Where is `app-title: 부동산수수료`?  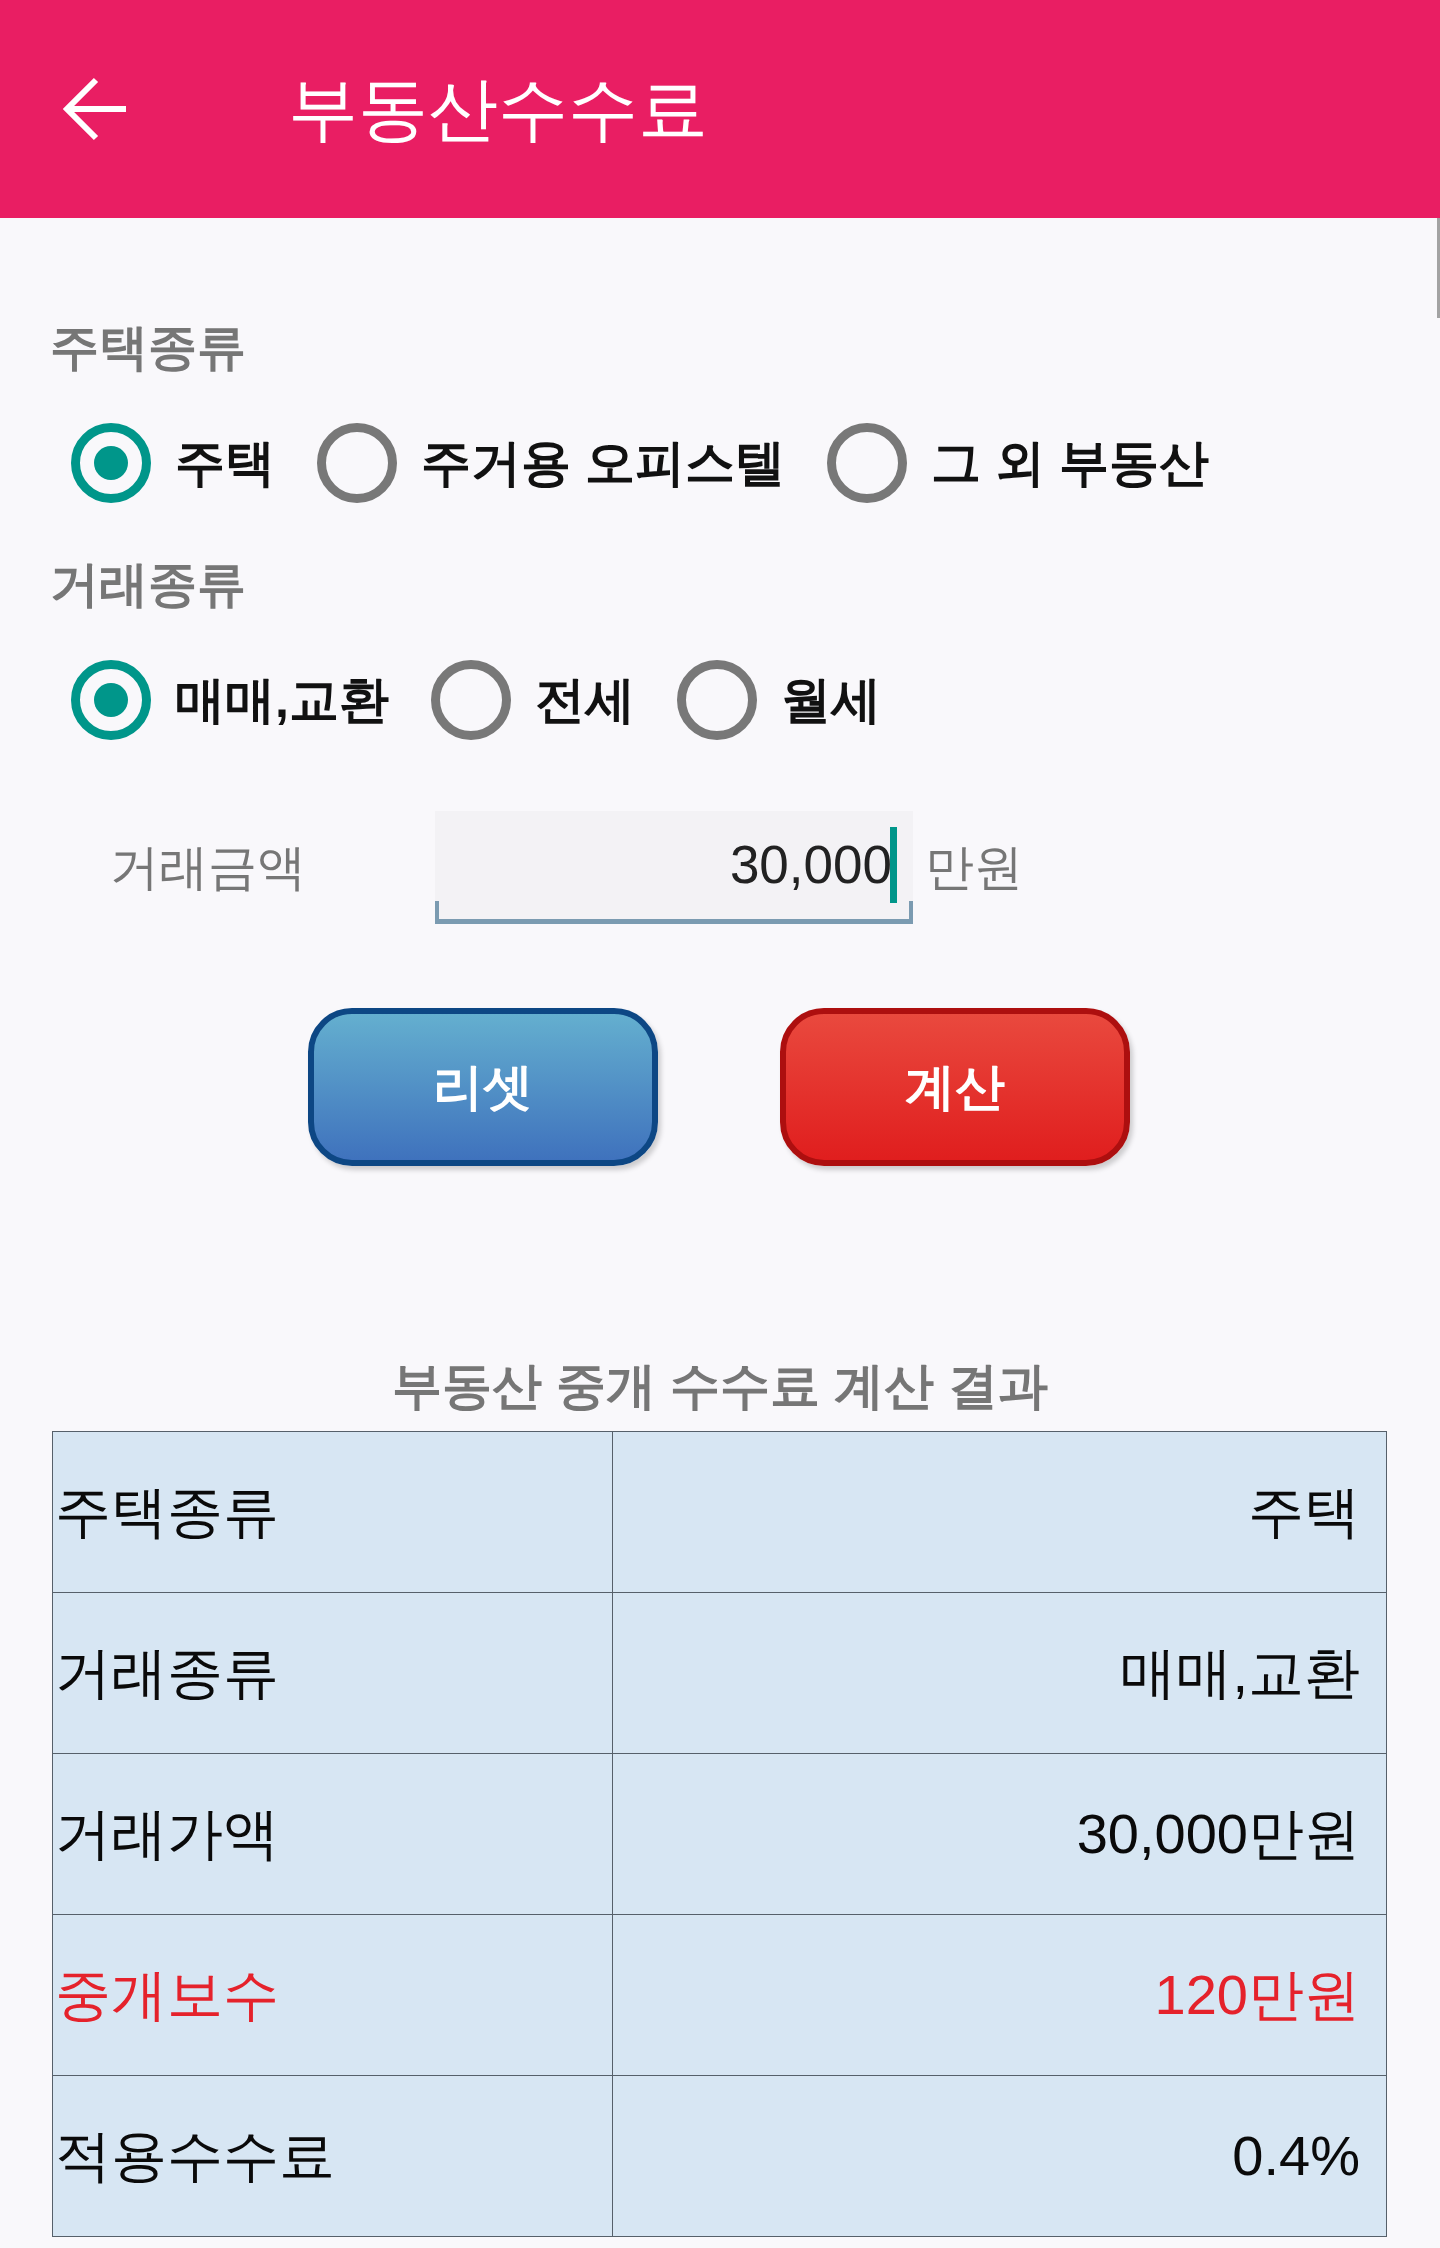
app-title: 부동산수수료 is located at coordinates (498, 109).